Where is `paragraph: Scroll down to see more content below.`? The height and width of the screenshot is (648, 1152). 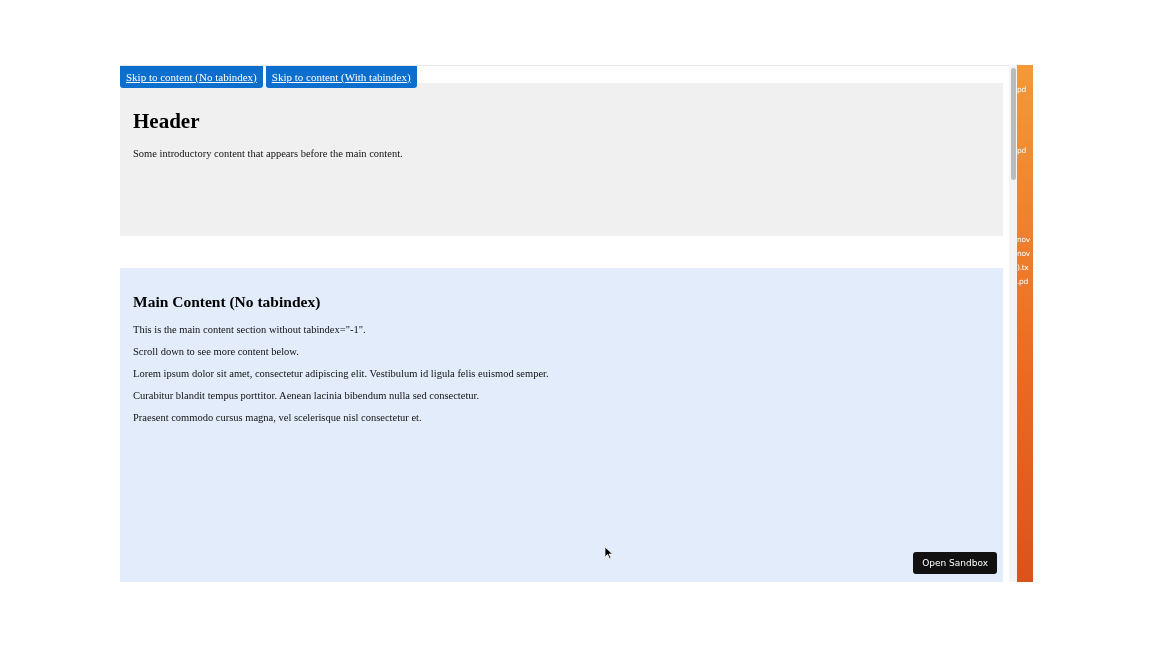 paragraph: Scroll down to see more content below. is located at coordinates (216, 351).